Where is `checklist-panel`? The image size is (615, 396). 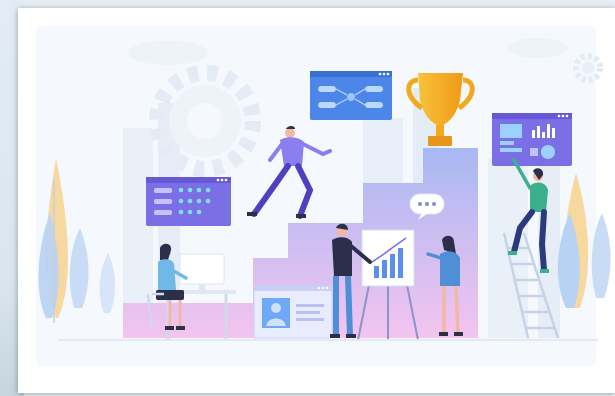 checklist-panel is located at coordinates (188, 201).